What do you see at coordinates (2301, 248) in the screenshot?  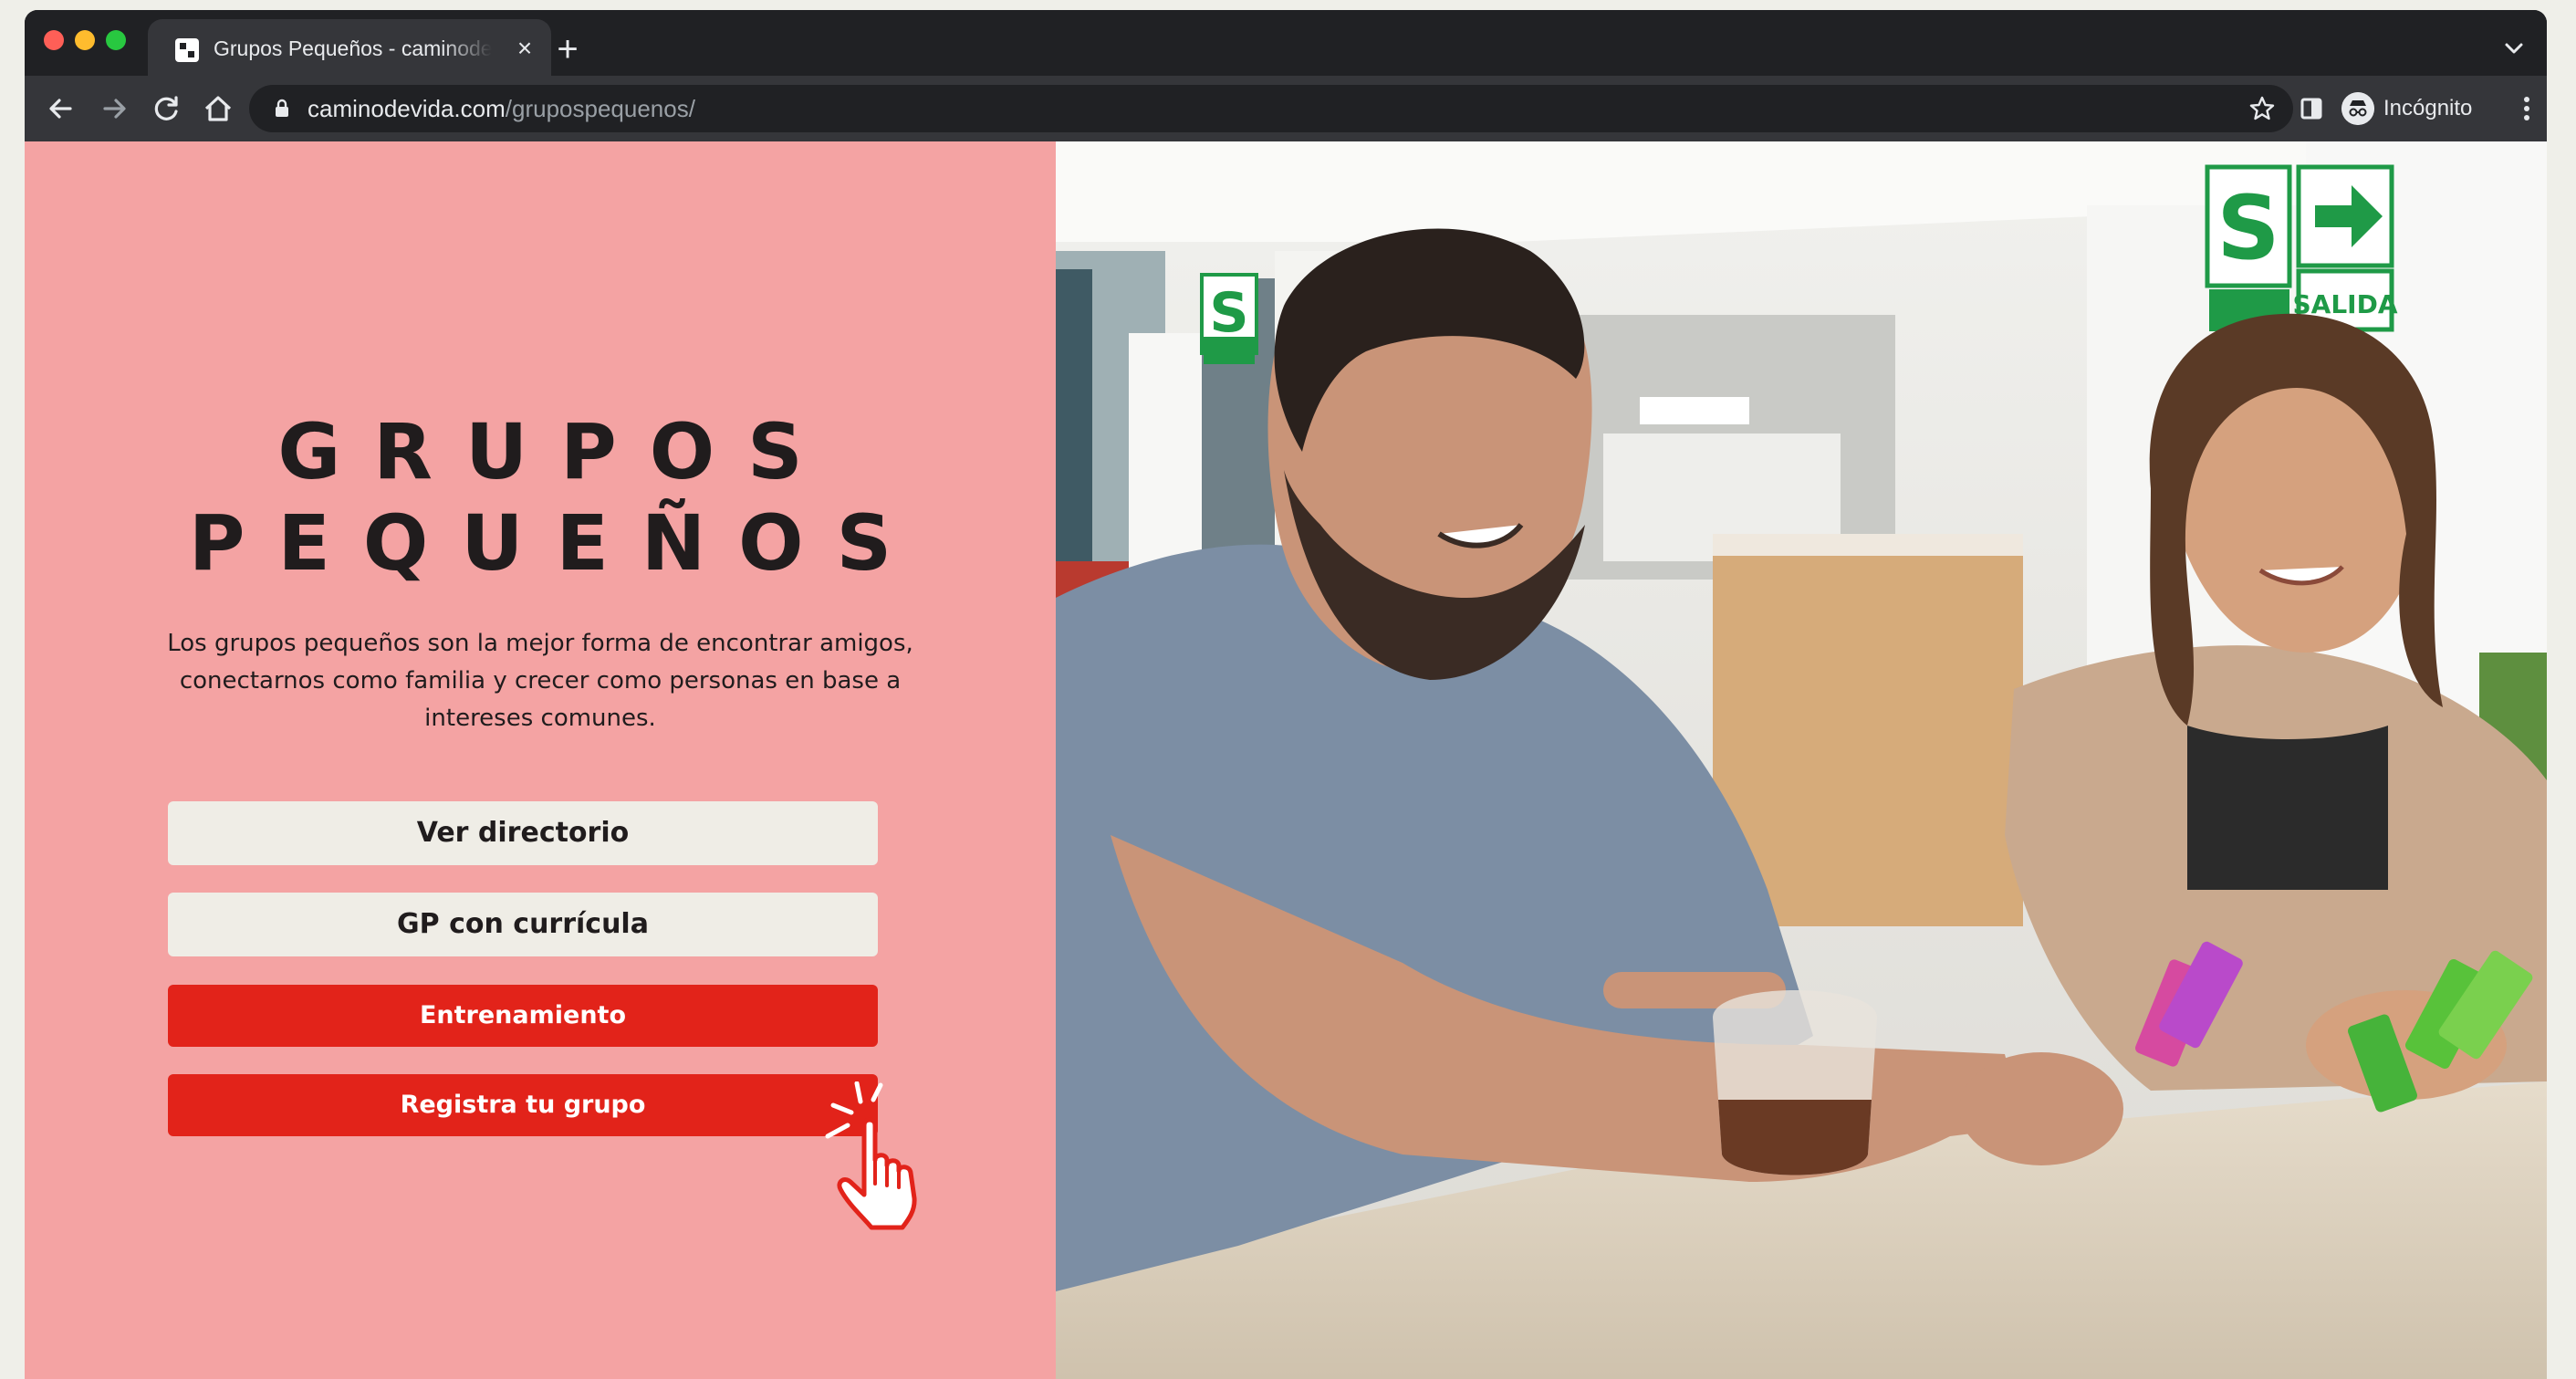 I see `exit-sign: S SALIDA` at bounding box center [2301, 248].